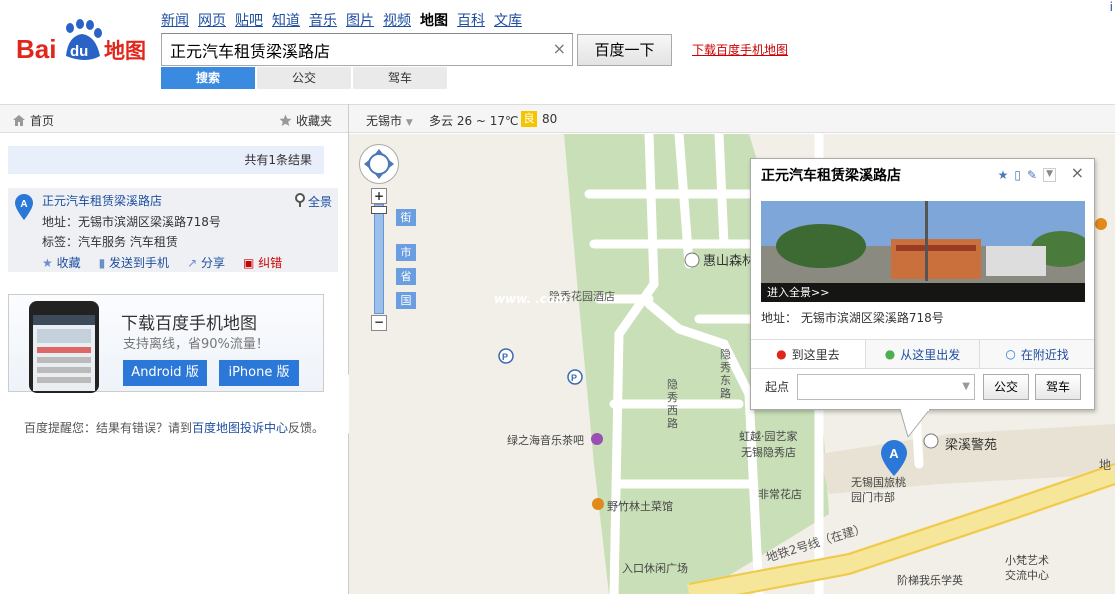 This screenshot has height=594, width=1115. Describe the element at coordinates (68, 263) in the screenshot. I see `collect-label: 收藏` at that location.